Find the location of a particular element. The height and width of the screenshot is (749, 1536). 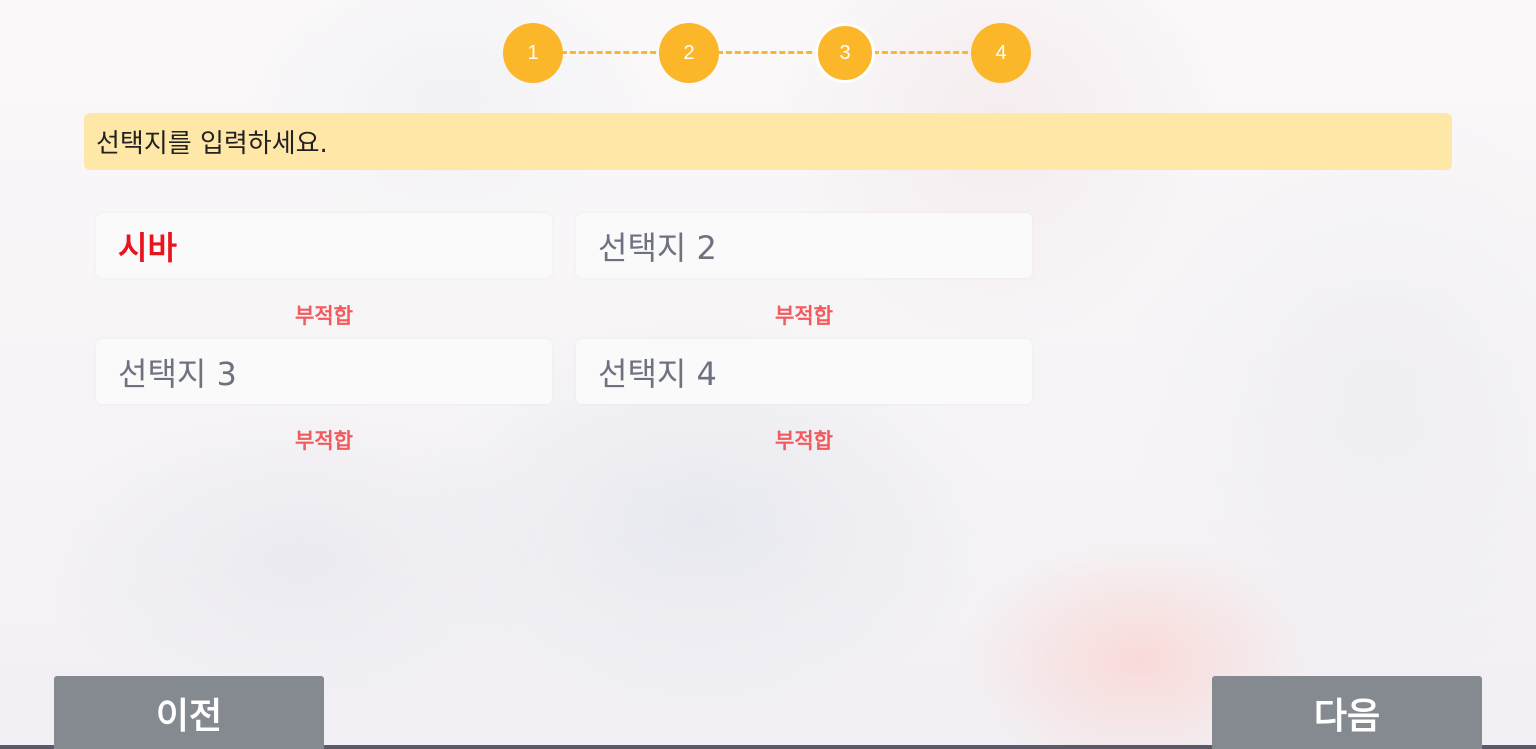

choice-input-1: 시바 is located at coordinates (324, 245).